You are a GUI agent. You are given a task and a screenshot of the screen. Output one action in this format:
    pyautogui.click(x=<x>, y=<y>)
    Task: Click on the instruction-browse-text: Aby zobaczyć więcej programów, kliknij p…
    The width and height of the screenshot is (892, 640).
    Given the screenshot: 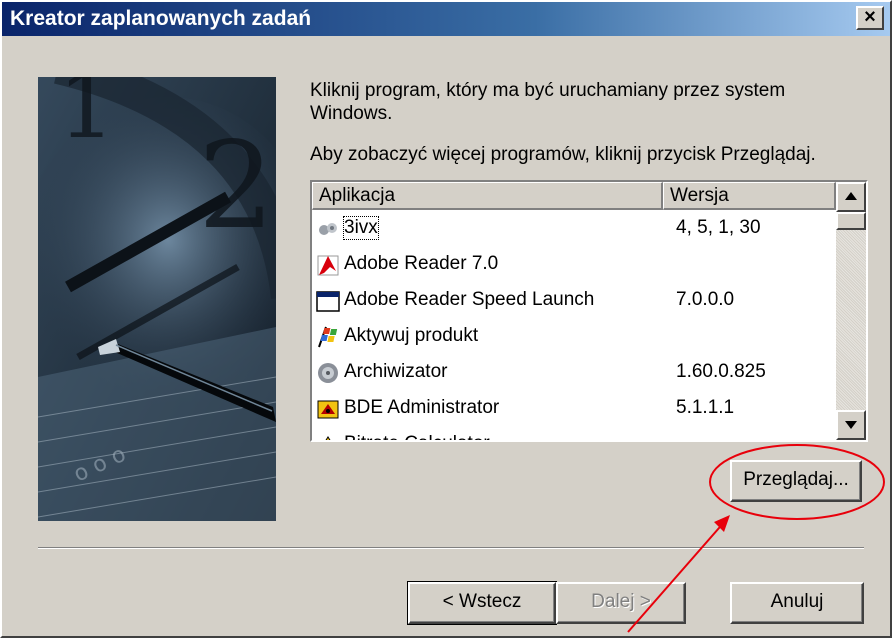 What is the action you would take?
    pyautogui.click(x=563, y=154)
    